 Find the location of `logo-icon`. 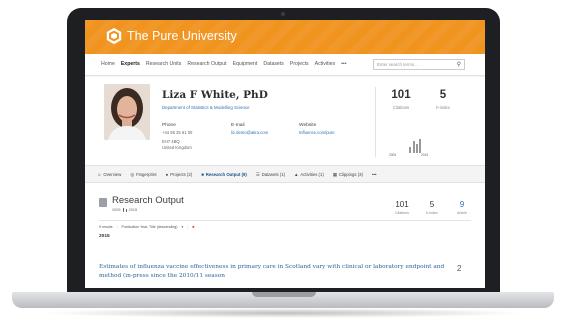

logo-icon is located at coordinates (114, 36).